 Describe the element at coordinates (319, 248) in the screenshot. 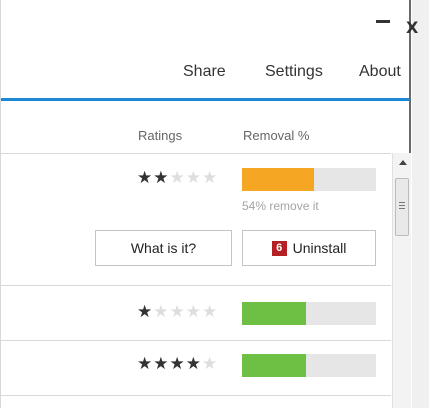

I see `uninstall-label: Uninstall` at that location.